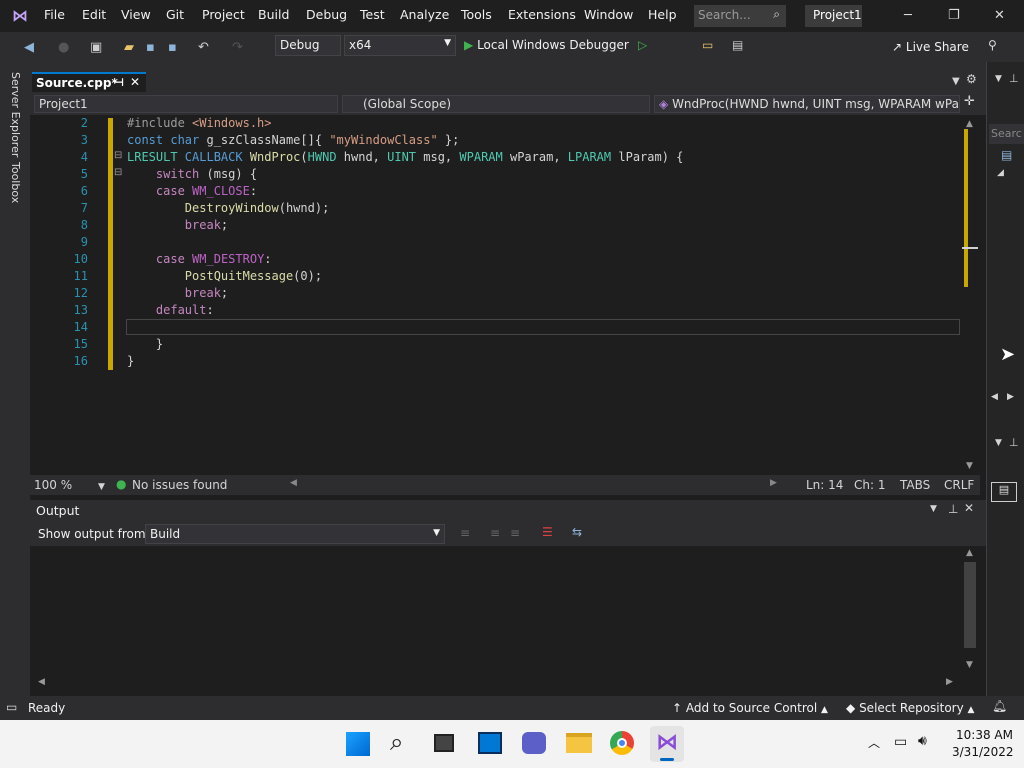  What do you see at coordinates (547, 532) in the screenshot?
I see `clear-all-icon: ☰` at bounding box center [547, 532].